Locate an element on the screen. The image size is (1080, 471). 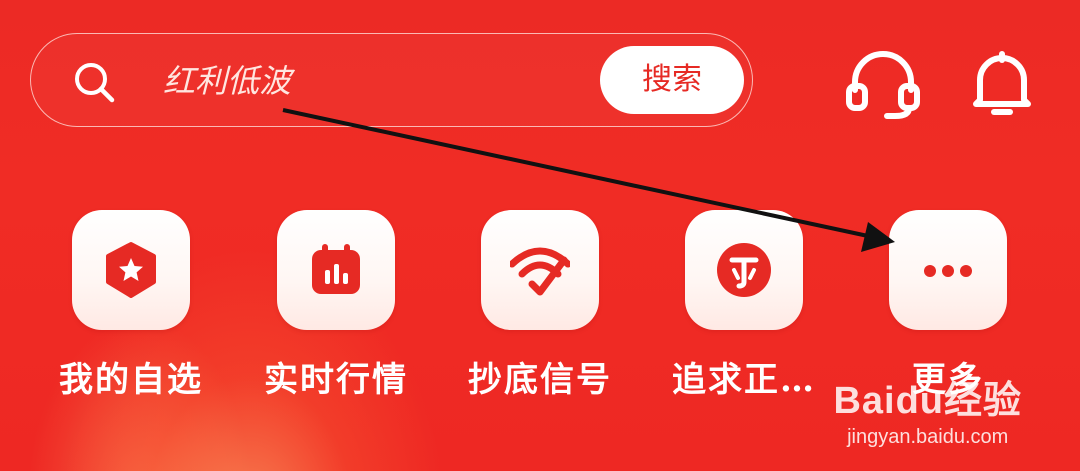
more-dots-icon is located at coordinates (948, 271).